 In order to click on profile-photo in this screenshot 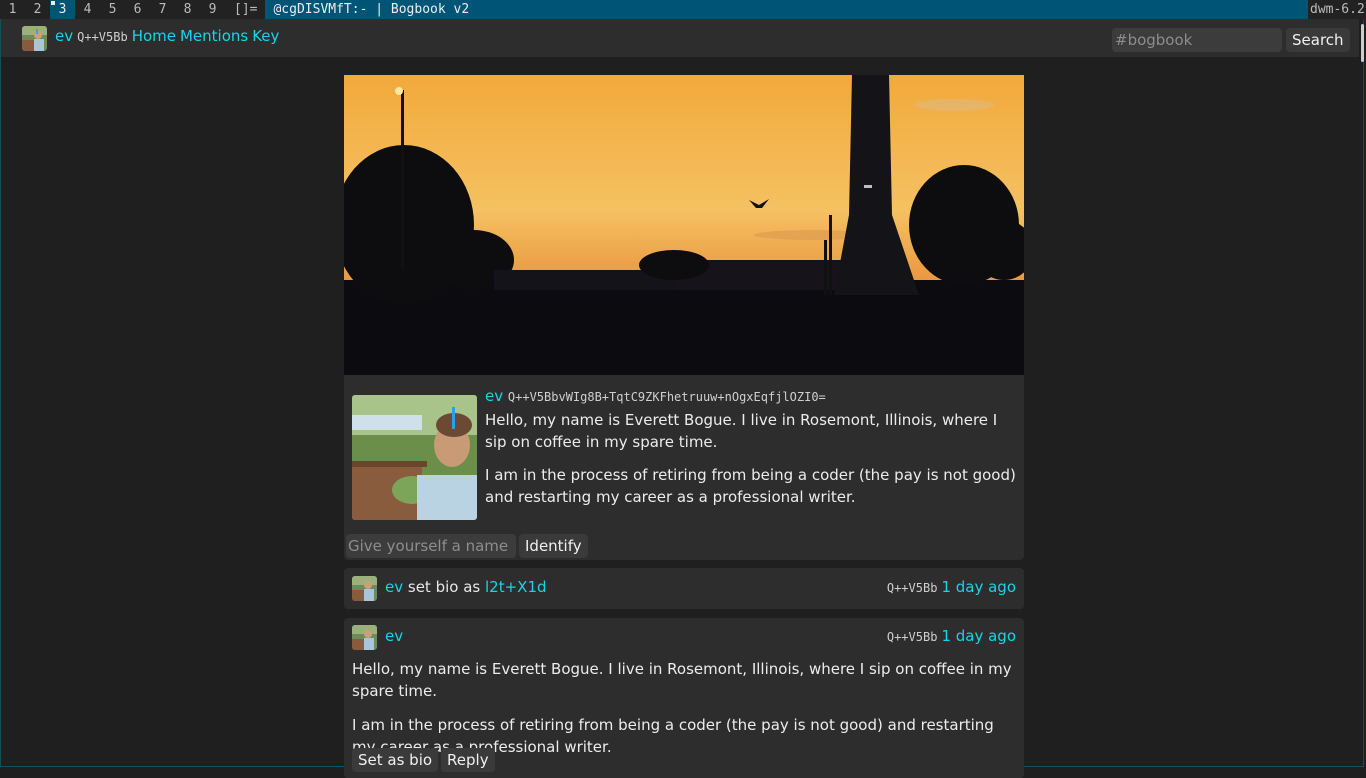, I will do `click(414, 457)`.